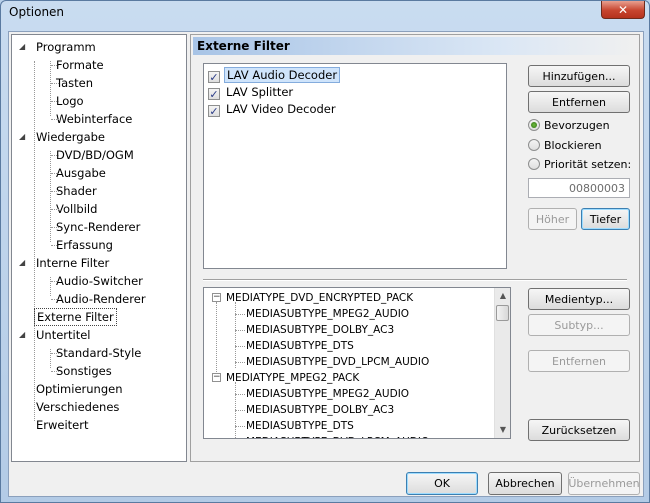 This screenshot has height=503, width=650. I want to click on remove-filter-button: Entfernen, so click(579, 102).